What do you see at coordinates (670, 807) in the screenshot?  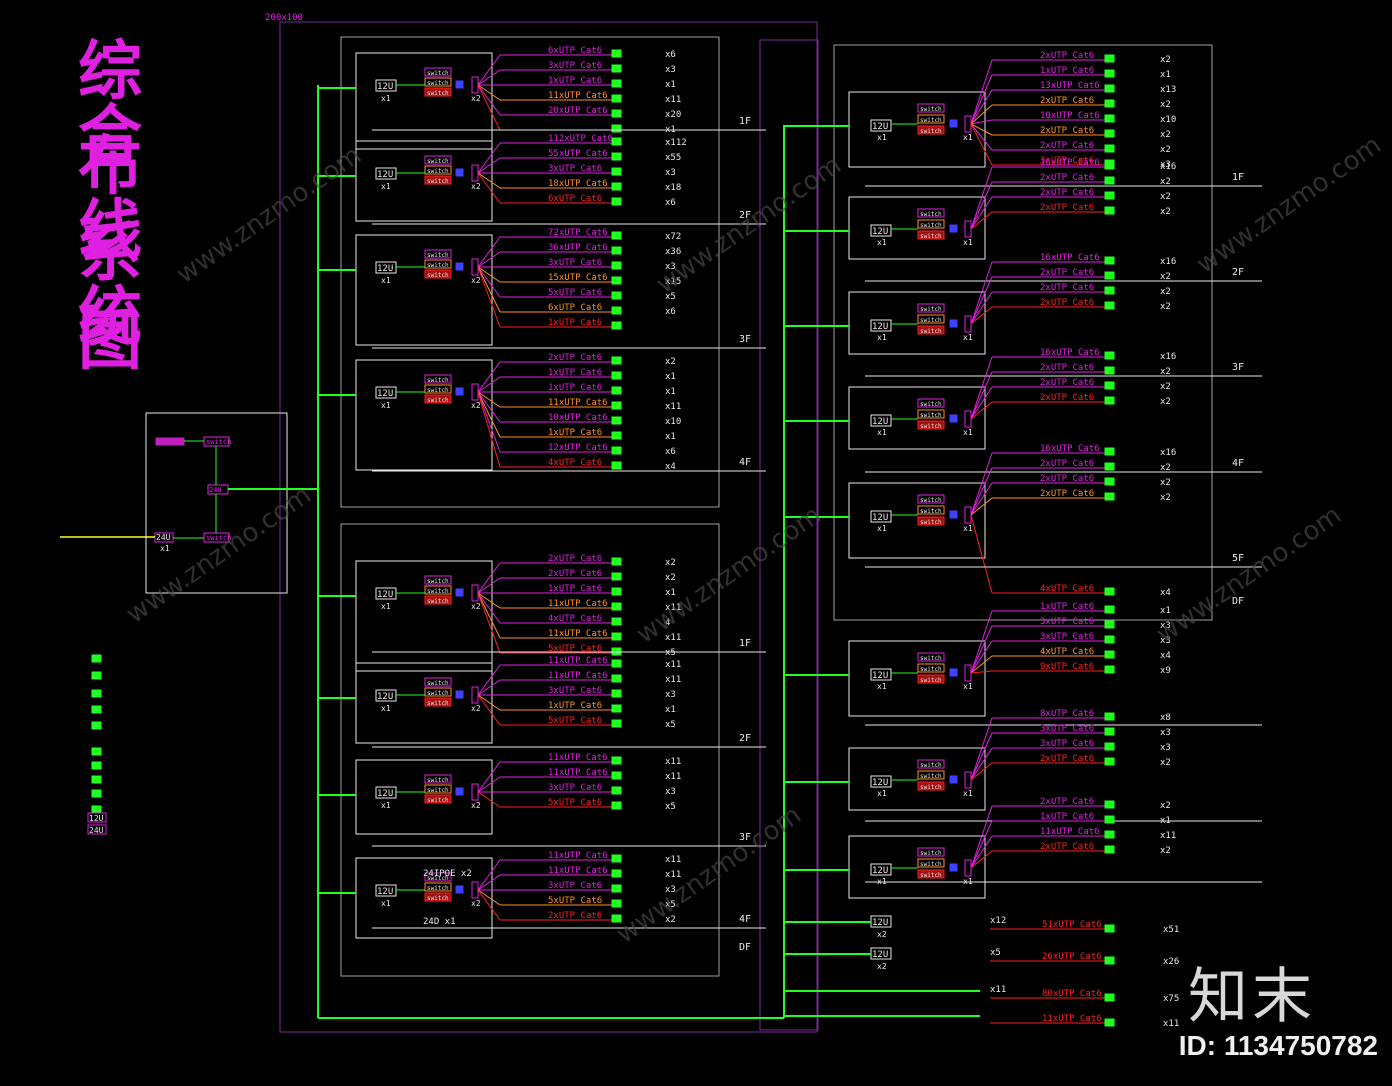 I see `qty-label: x5` at bounding box center [670, 807].